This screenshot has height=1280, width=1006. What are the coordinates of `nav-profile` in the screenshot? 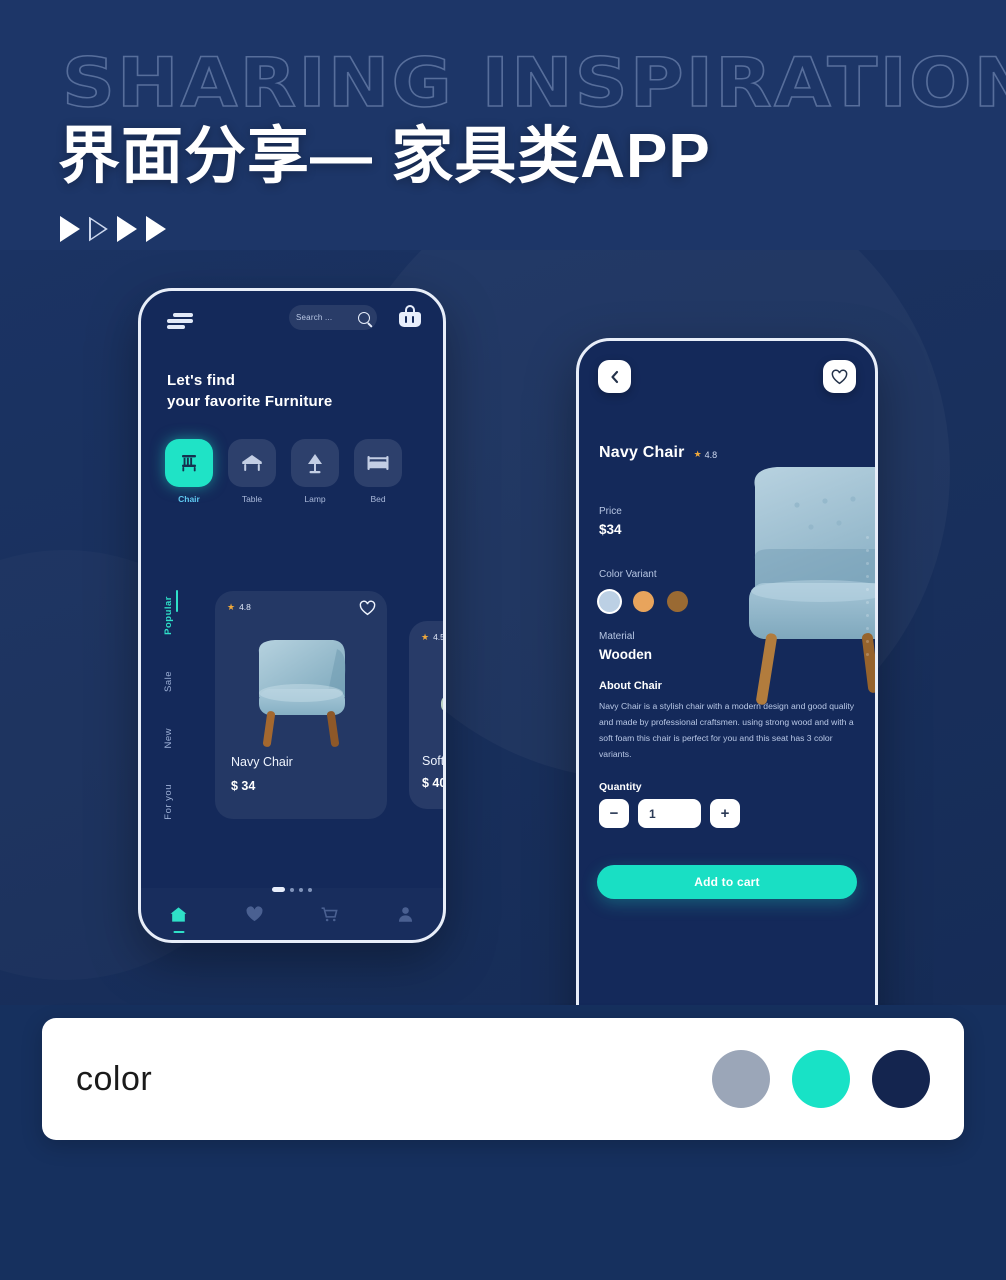 It's located at (405, 914).